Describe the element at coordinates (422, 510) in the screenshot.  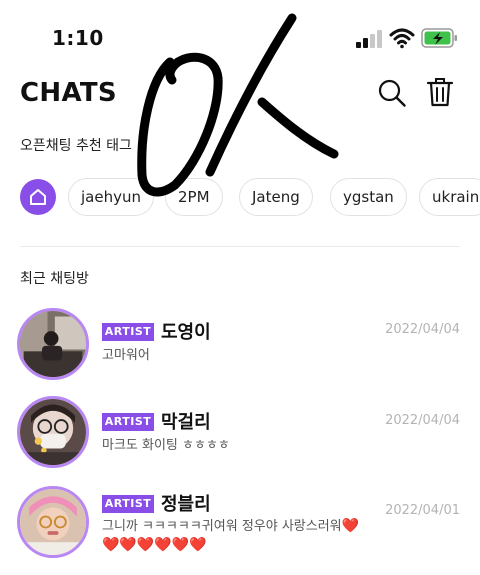
I see `chat-date: 2022/04/01` at that location.